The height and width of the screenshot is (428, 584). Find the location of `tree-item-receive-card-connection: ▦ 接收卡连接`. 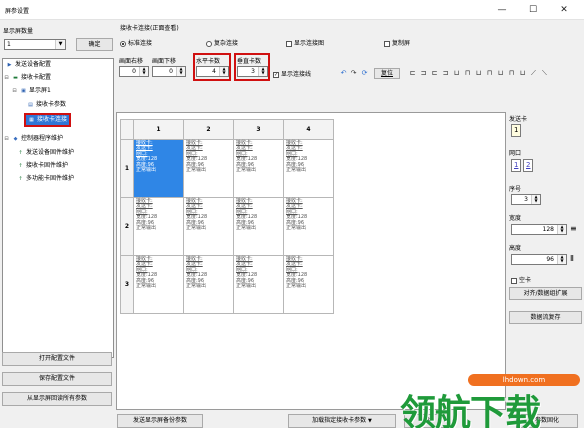

tree-item-receive-card-connection: ▦ 接收卡连接 is located at coordinates (47, 120).